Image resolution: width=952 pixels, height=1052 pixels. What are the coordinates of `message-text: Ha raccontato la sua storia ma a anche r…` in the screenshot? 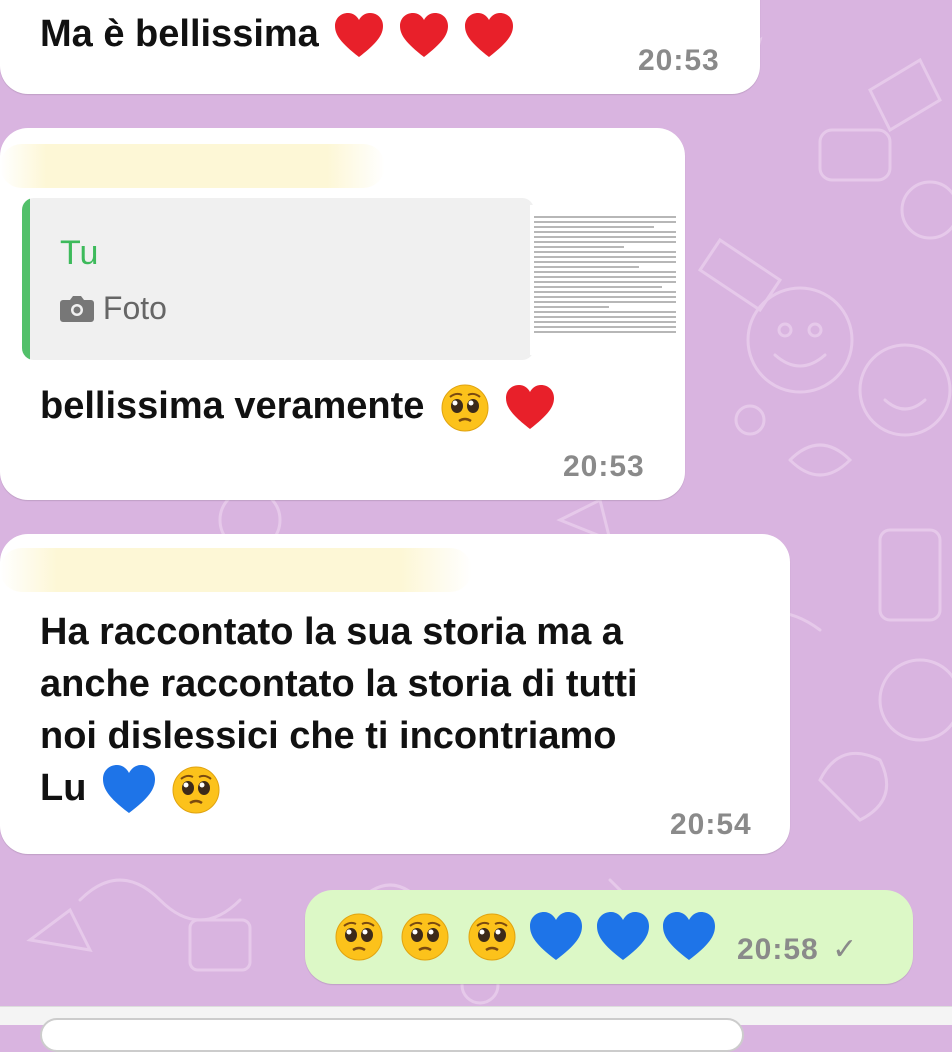 It's located at (339, 710).